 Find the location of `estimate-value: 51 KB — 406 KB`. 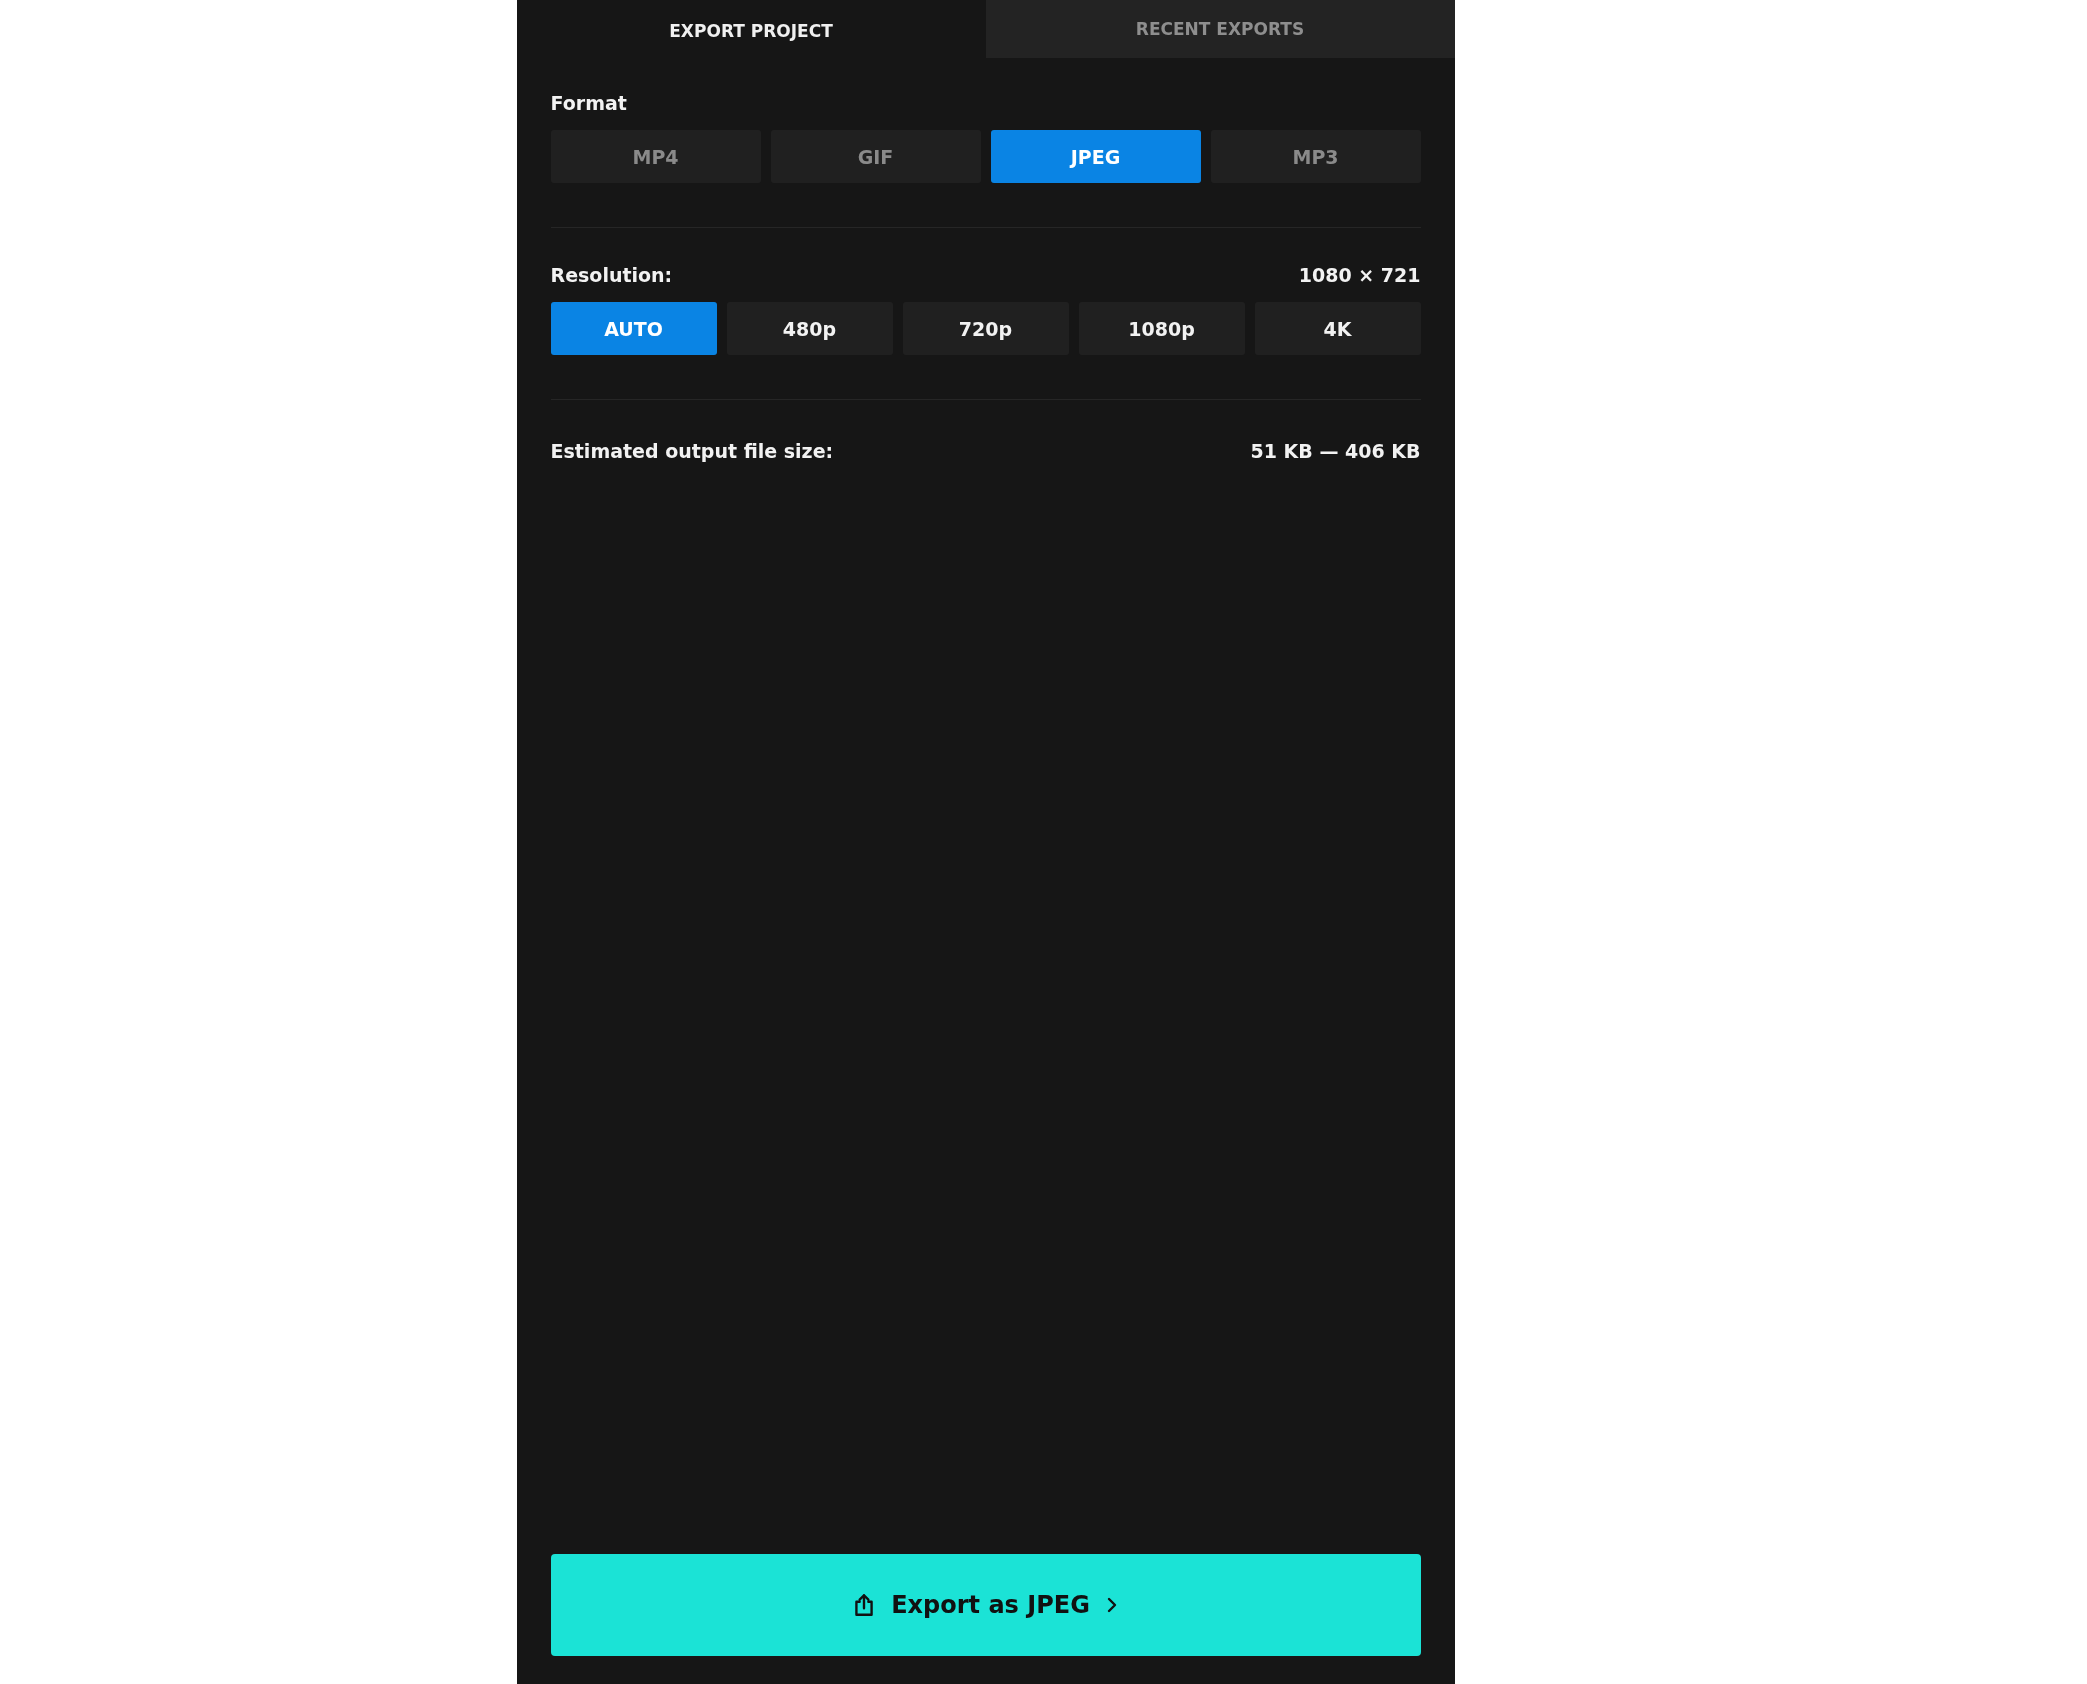

estimate-value: 51 KB — 406 KB is located at coordinates (1335, 451).